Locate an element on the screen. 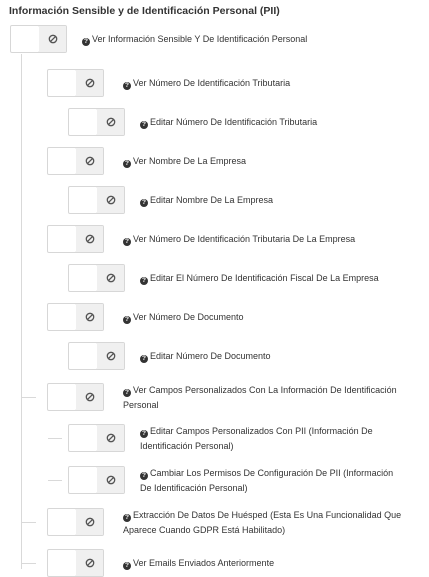 This screenshot has width=429, height=577. toggle-ver-campos-personalizados-pii is located at coordinates (75, 397).